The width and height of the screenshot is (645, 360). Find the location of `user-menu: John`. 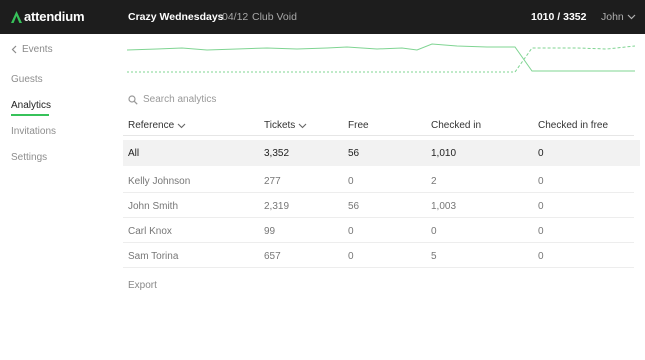

user-menu: John is located at coordinates (618, 17).